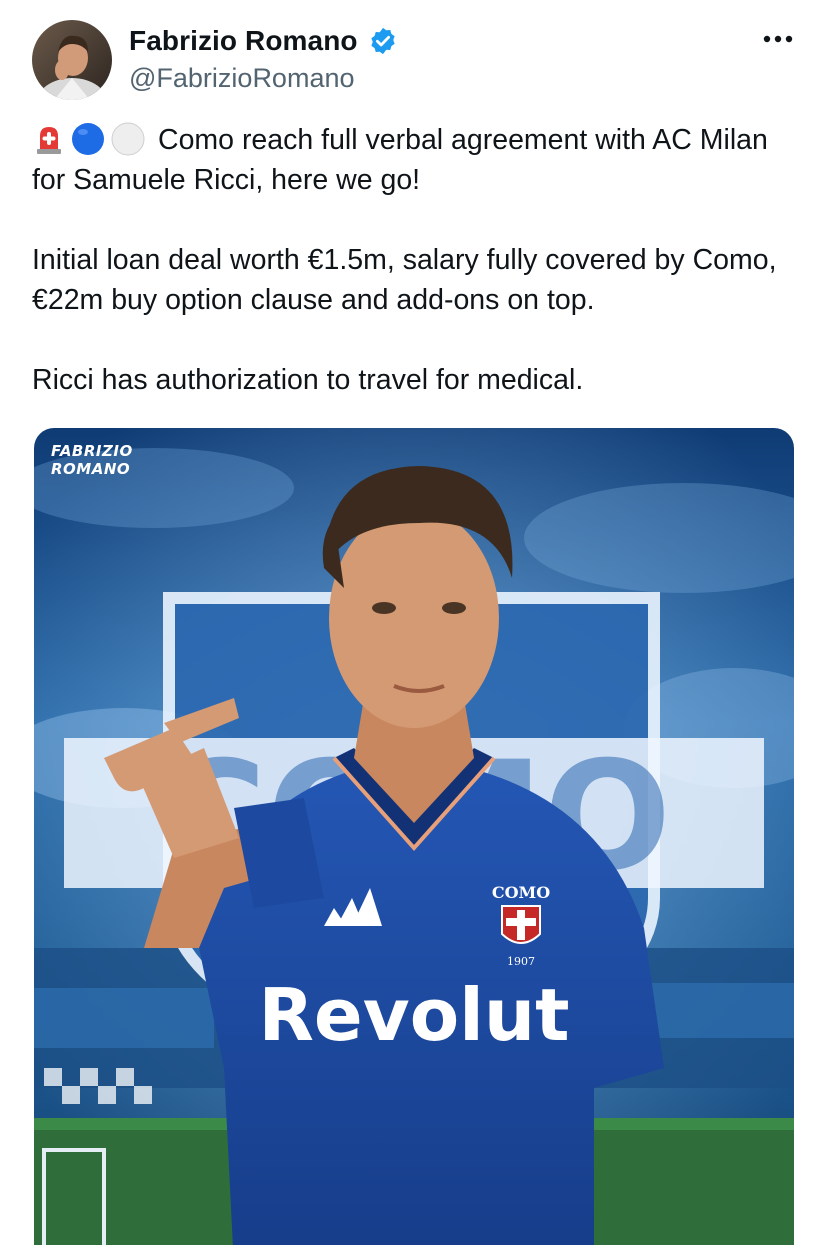  What do you see at coordinates (91, 469) in the screenshot?
I see `watermark-line-2: ROMANO` at bounding box center [91, 469].